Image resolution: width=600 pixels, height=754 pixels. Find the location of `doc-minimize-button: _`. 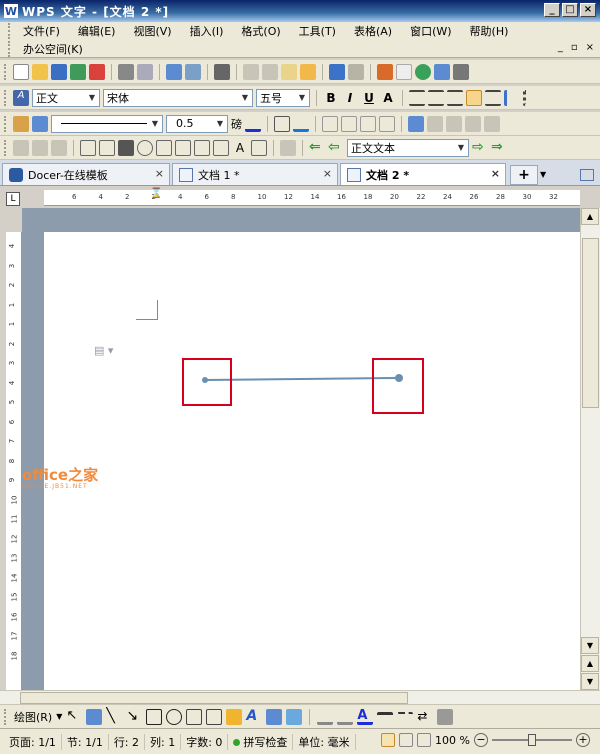

doc-minimize-button: _ is located at coordinates (560, 47).